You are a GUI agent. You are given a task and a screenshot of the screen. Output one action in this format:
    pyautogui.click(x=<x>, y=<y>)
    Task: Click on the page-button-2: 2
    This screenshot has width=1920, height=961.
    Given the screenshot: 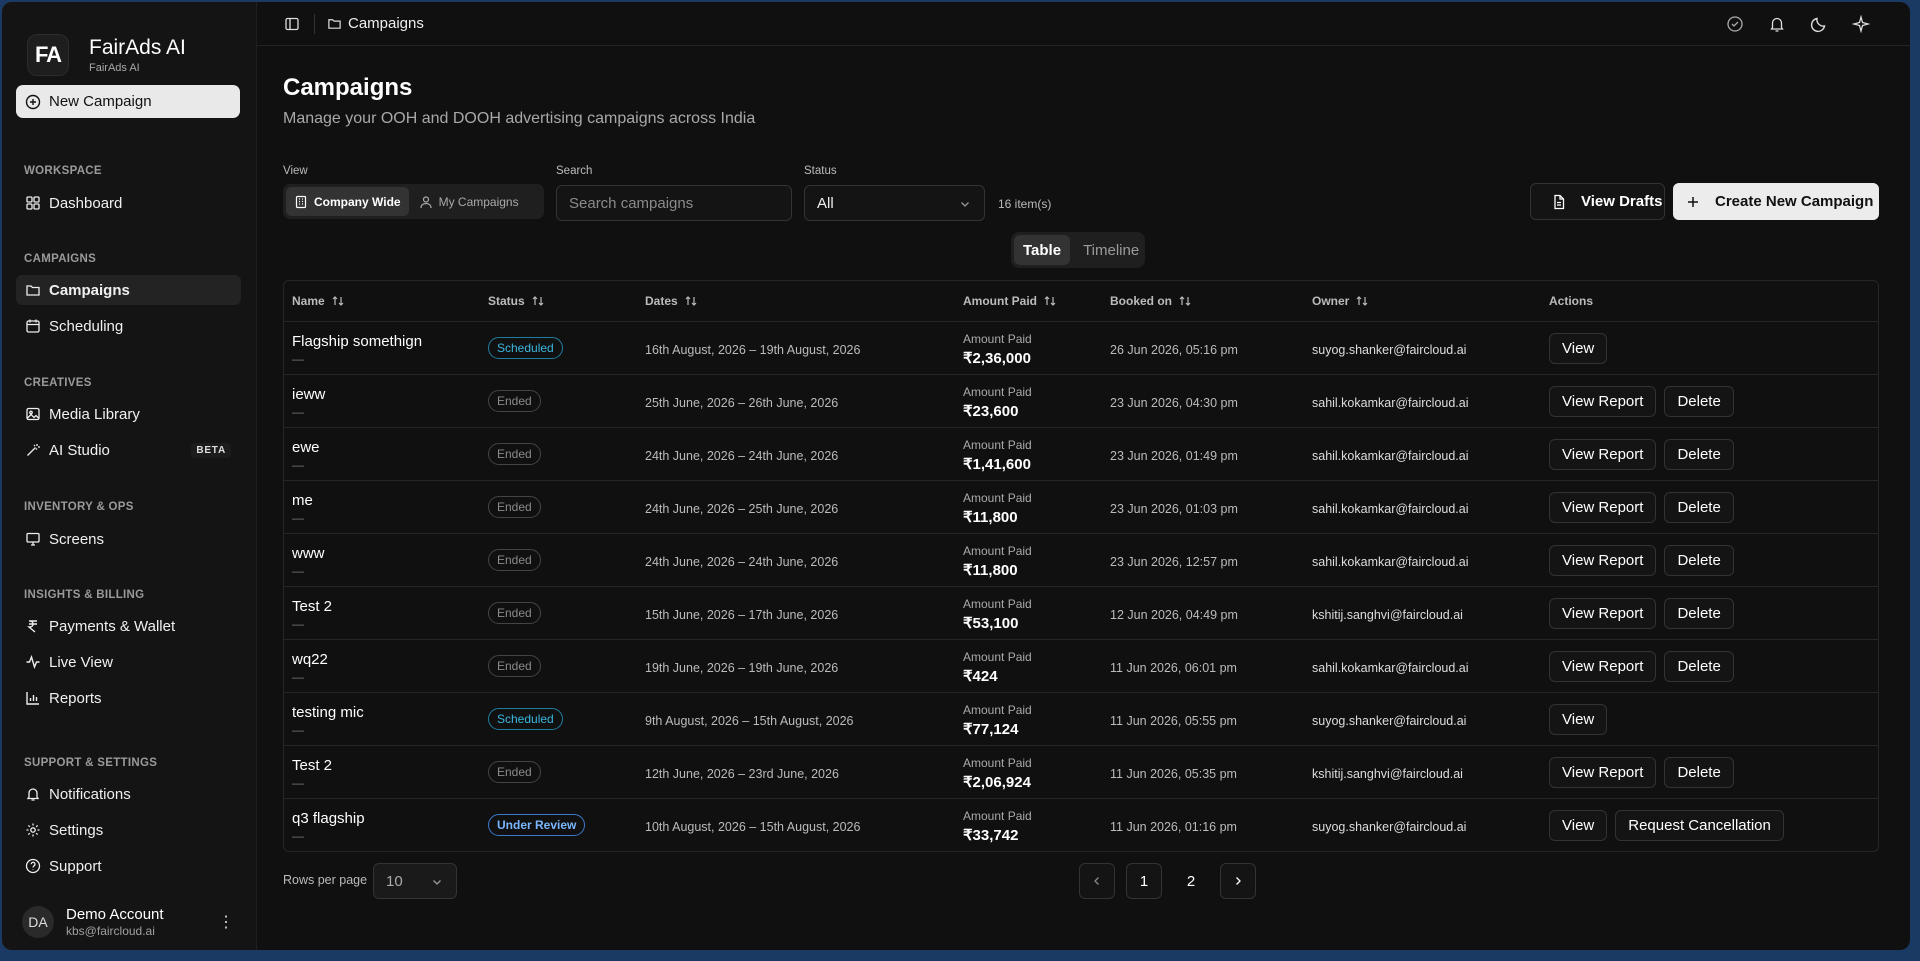 What is the action you would take?
    pyautogui.click(x=1191, y=881)
    